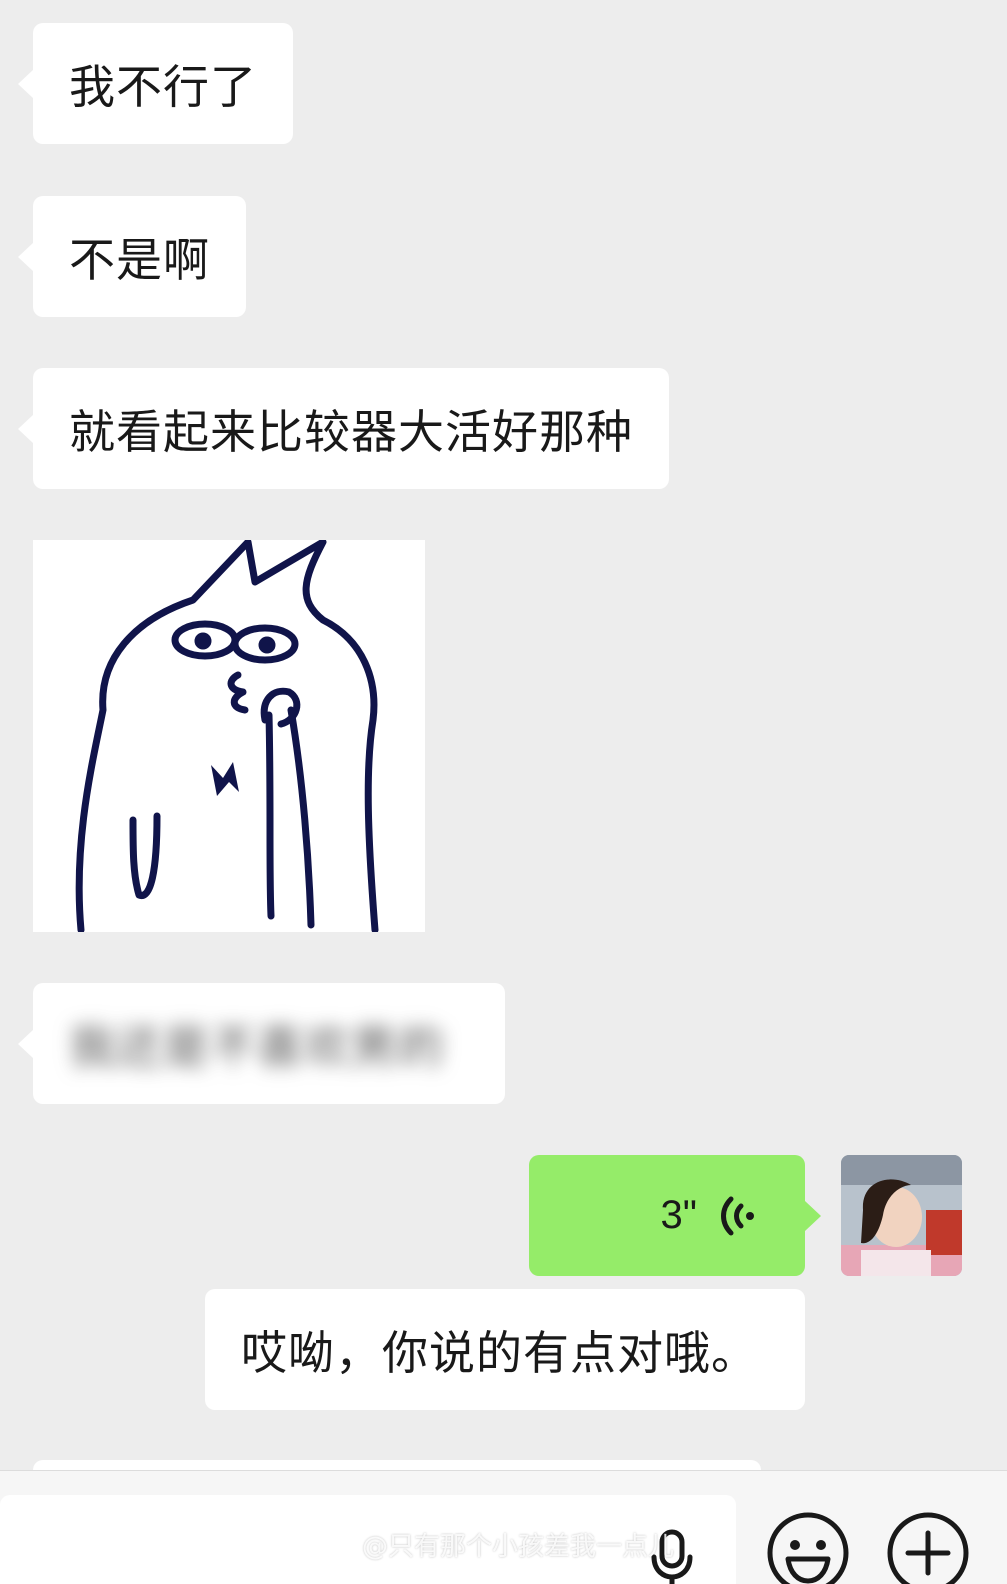 The width and height of the screenshot is (1007, 1584). Describe the element at coordinates (338, 1545) in the screenshot. I see `weibo-icon` at that location.